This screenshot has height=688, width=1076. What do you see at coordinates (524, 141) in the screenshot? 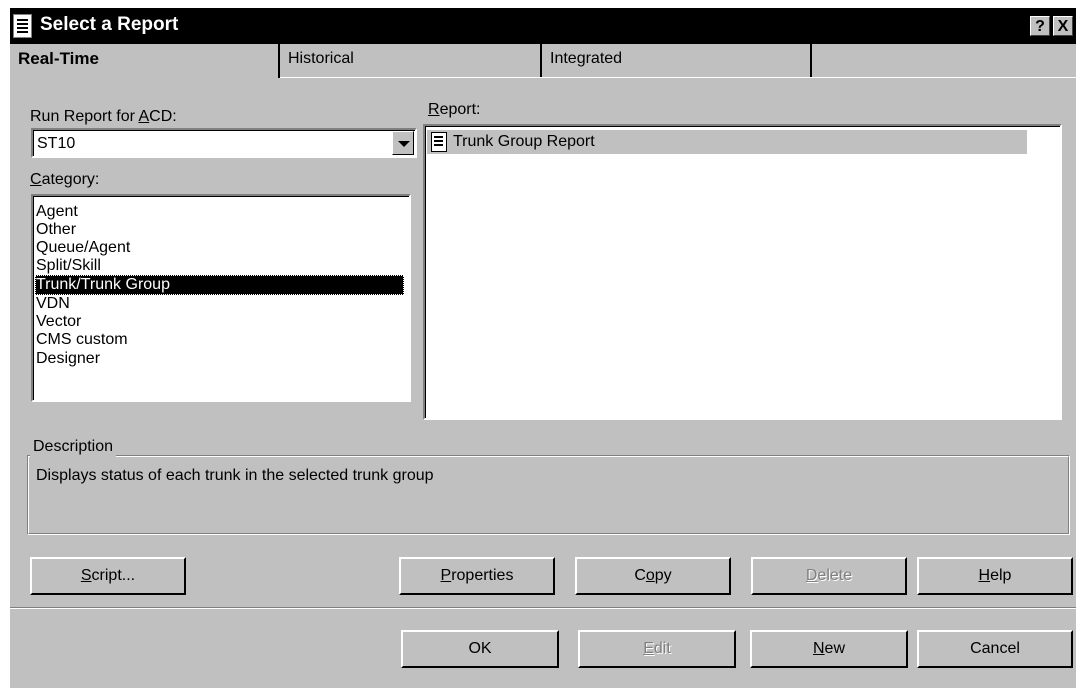
I see `report-item-label: Trunk Group Report` at bounding box center [524, 141].